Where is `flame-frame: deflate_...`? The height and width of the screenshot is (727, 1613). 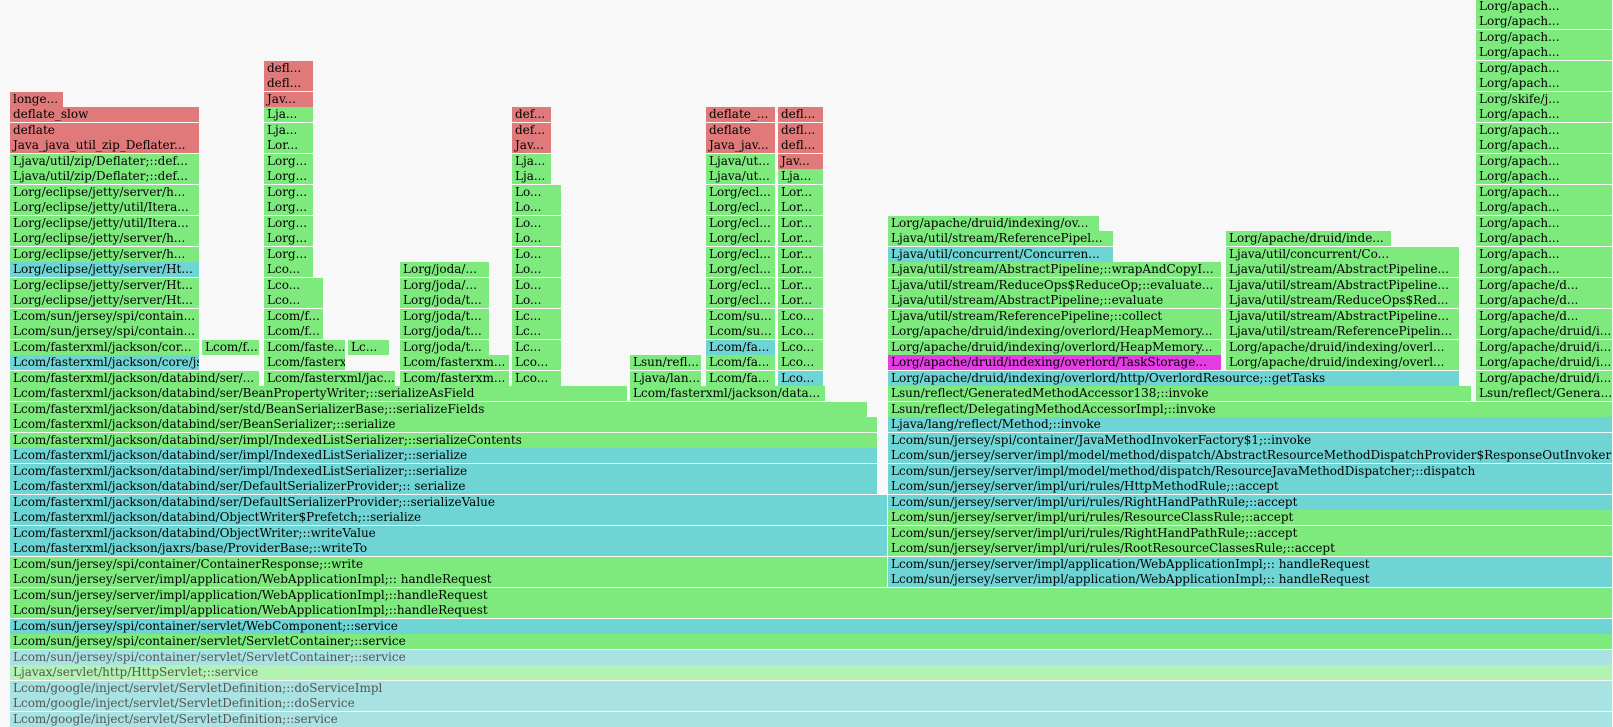
flame-frame: deflate_... is located at coordinates (741, 114).